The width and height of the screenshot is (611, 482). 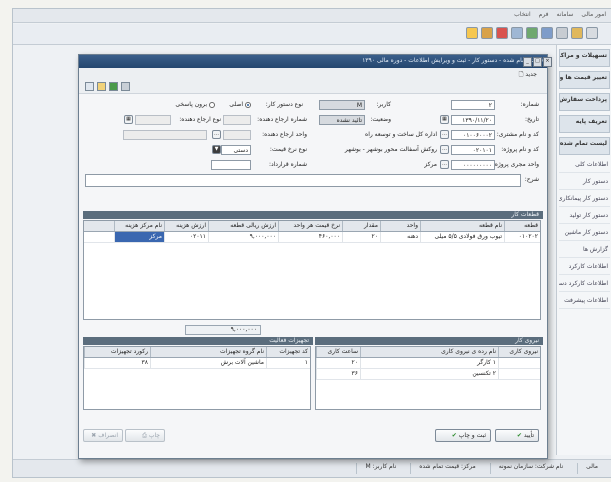 What do you see at coordinates (236, 150) in the screenshot?
I see `price-type-select: دستی` at bounding box center [236, 150].